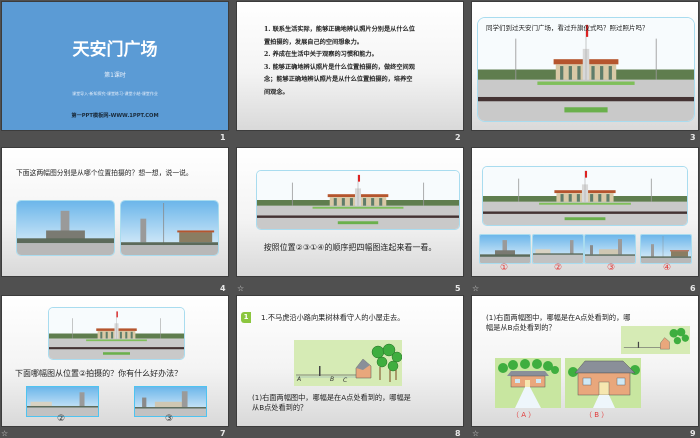  I want to click on slide-thumbnail-6: ① ② ③ ④, so click(585, 212).